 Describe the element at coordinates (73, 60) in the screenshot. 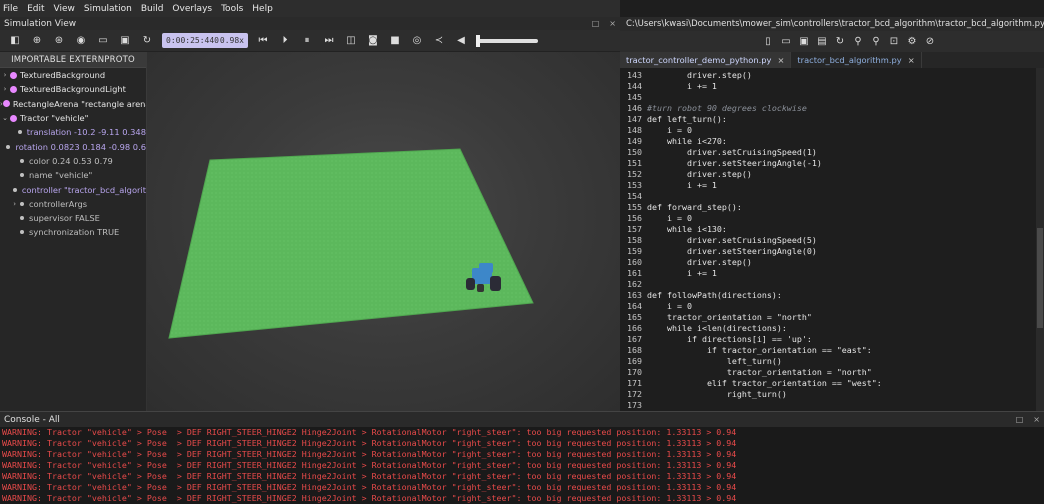

I see `scene-tree-header: IMPORTABLE EXTERNPROTO` at that location.